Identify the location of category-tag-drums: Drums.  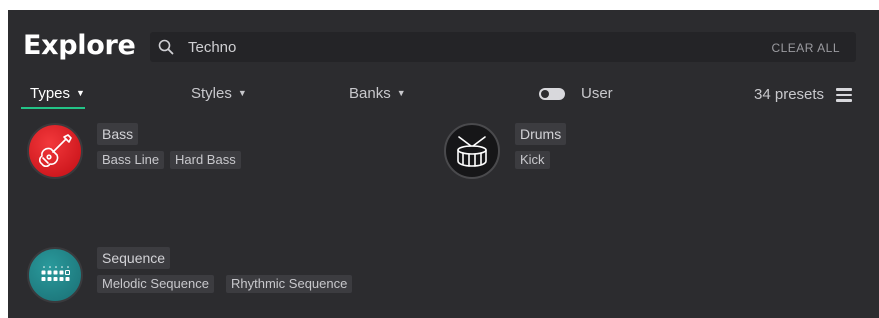
(541, 134).